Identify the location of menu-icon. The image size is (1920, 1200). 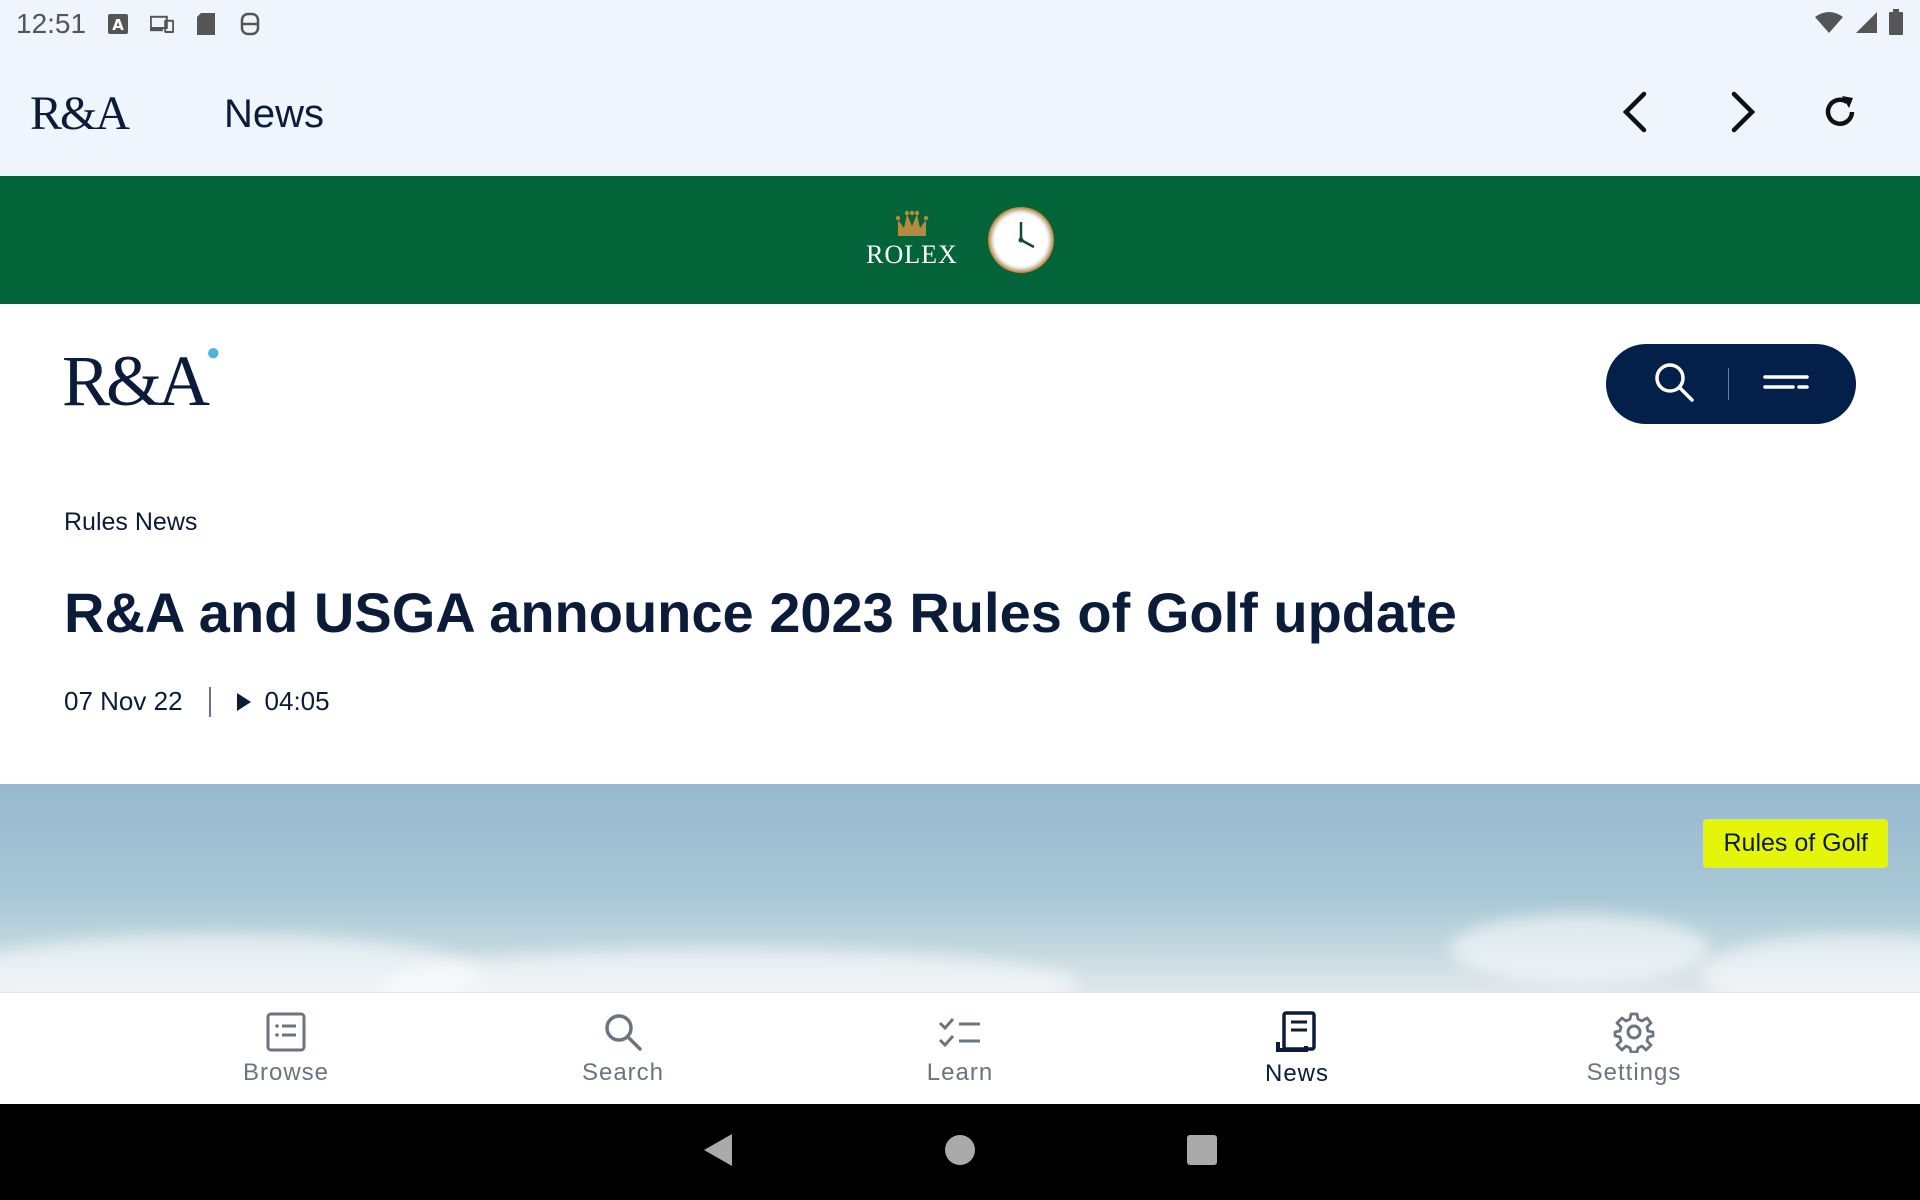
(1786, 381).